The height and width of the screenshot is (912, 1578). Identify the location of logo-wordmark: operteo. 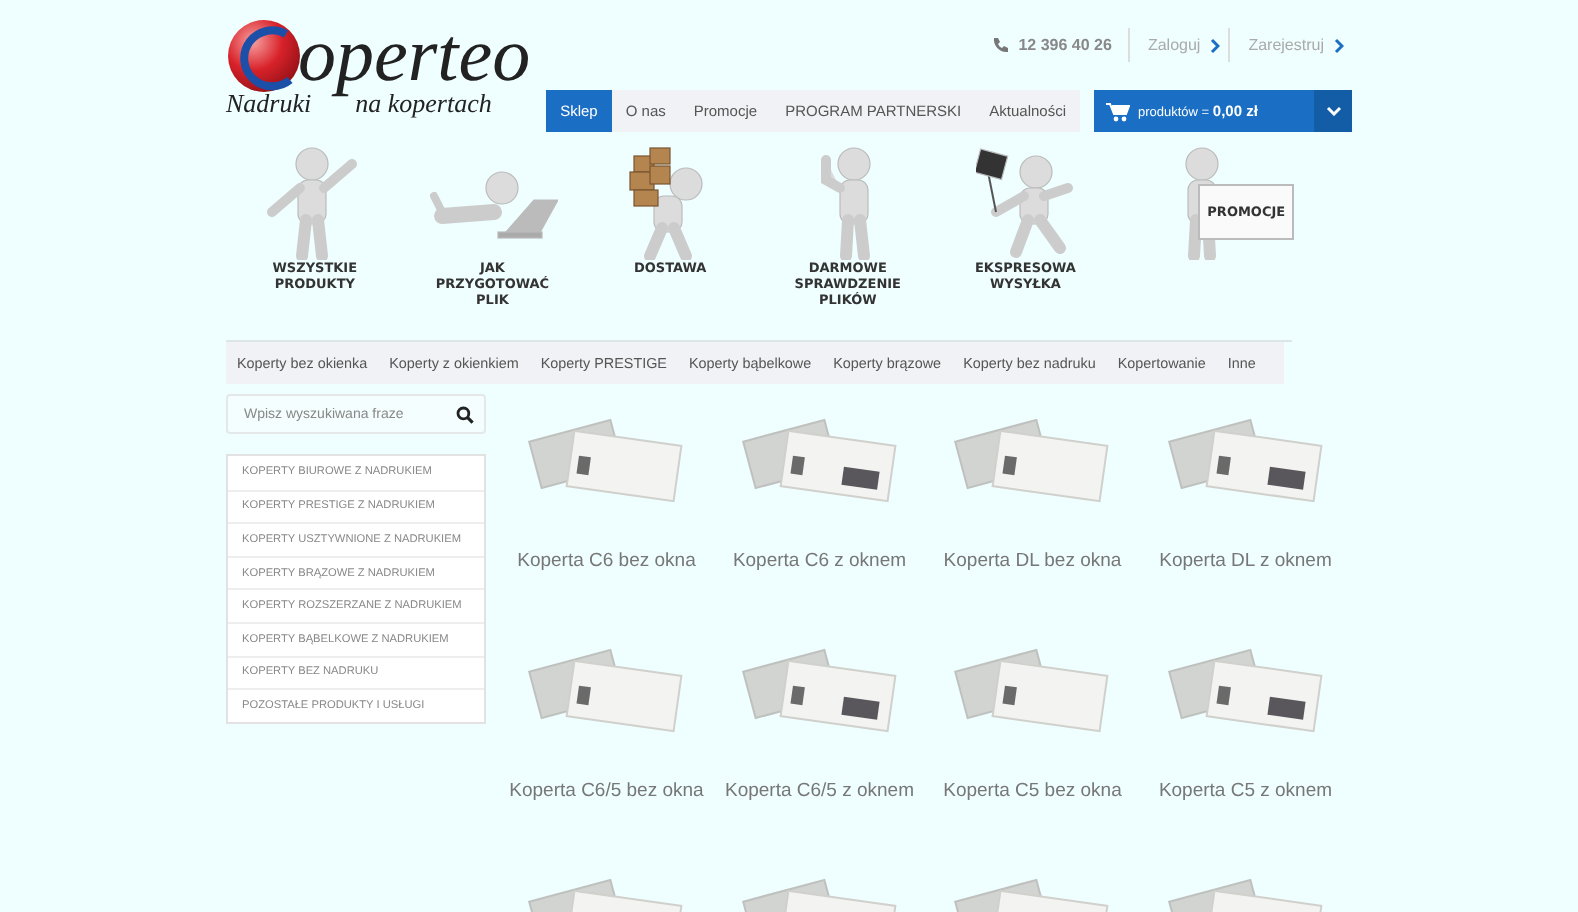
(414, 56).